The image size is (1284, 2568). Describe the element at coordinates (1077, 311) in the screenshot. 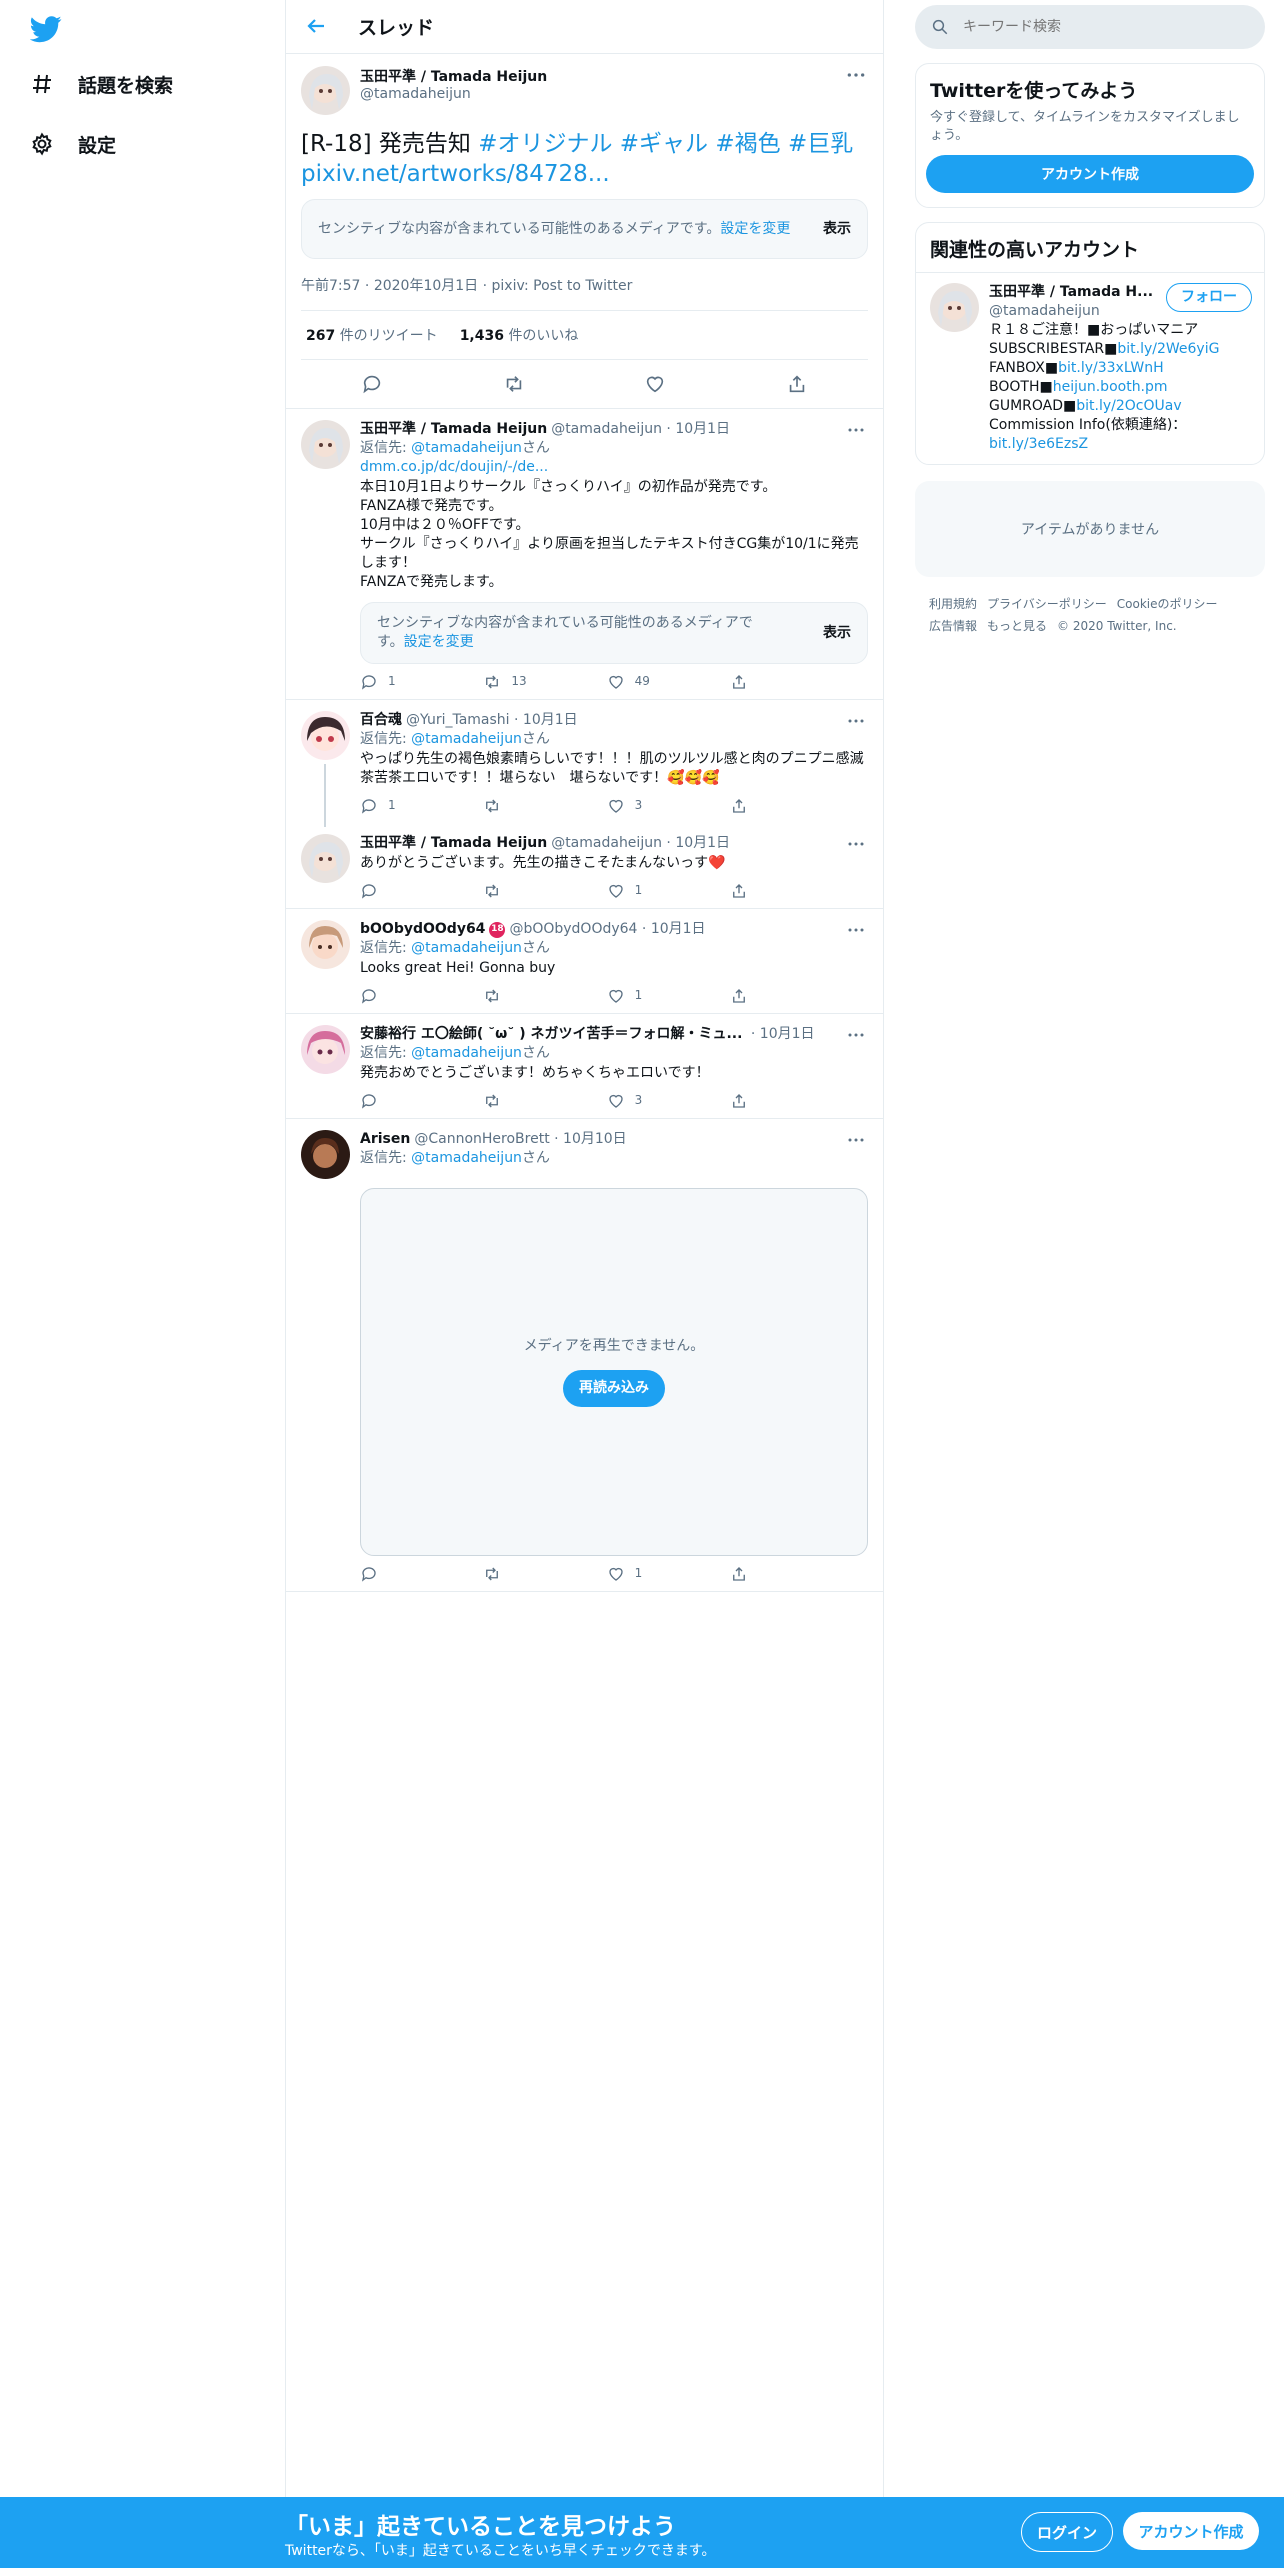

I see `related-handle: @tamadaheijun` at that location.